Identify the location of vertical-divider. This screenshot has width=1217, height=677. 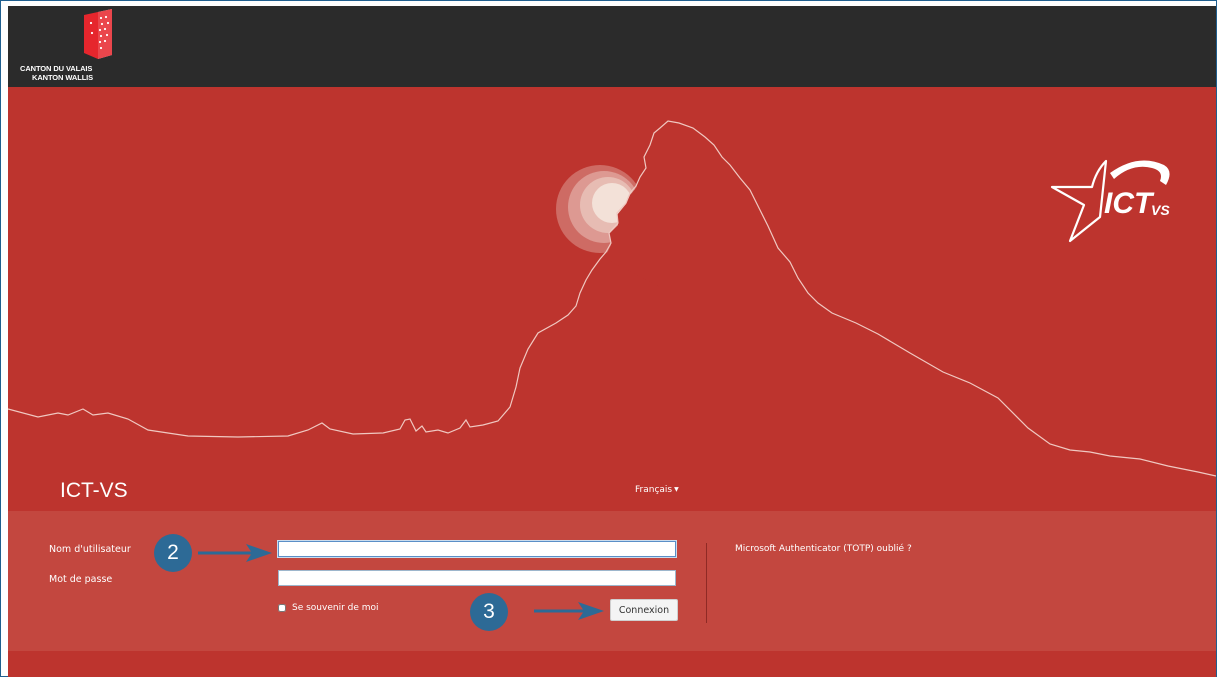
(706, 583).